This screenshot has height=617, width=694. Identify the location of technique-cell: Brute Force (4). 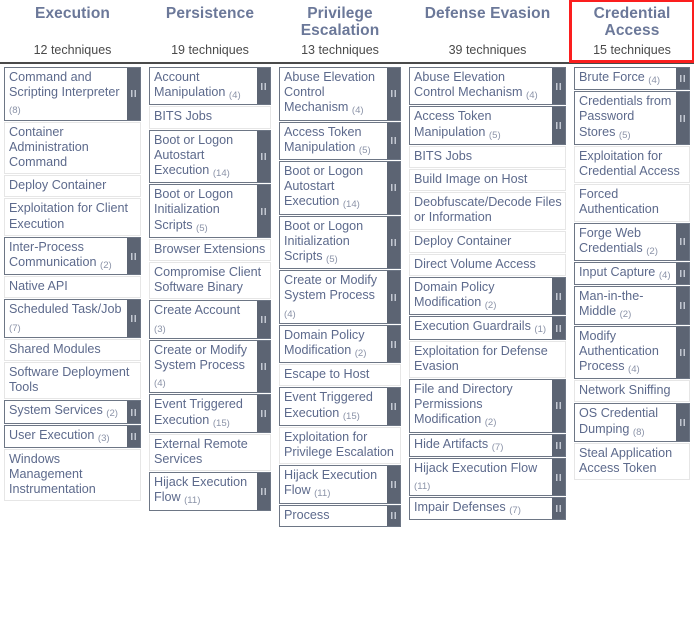
(632, 79).